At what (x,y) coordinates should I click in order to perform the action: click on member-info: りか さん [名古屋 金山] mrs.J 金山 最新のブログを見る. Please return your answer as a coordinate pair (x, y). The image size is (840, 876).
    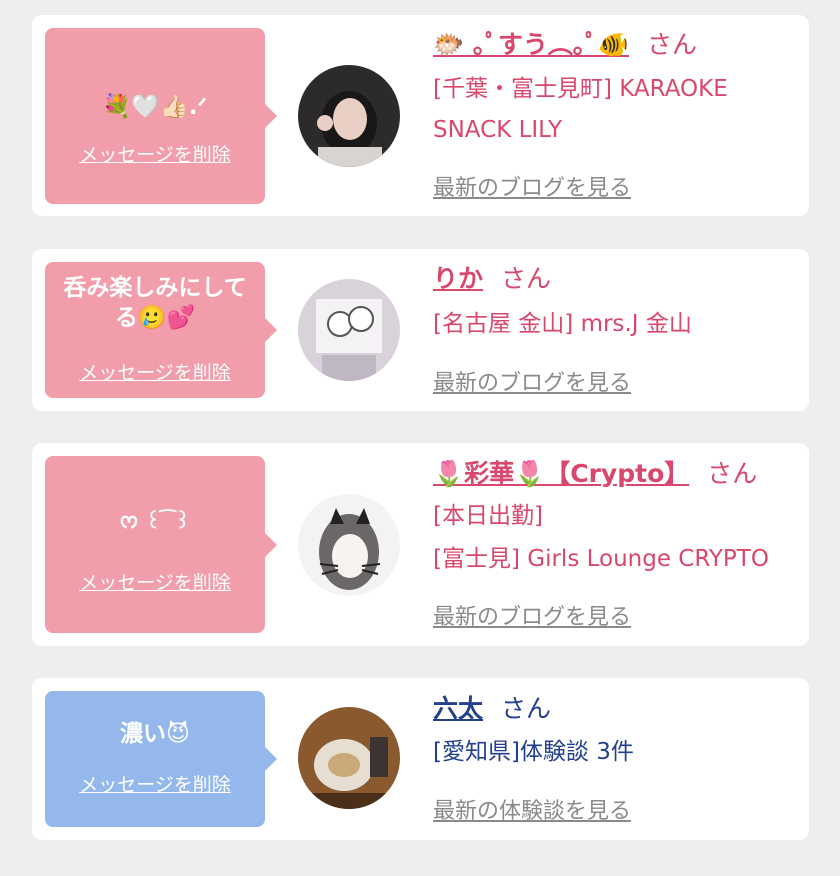
    Looking at the image, I should click on (614, 330).